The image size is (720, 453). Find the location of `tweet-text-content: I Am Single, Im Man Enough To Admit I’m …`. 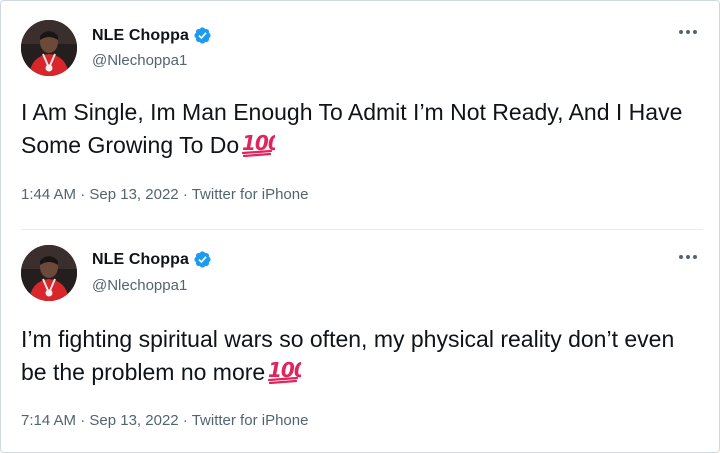

tweet-text-content: I Am Single, Im Man Enough To Admit I’m … is located at coordinates (352, 128).